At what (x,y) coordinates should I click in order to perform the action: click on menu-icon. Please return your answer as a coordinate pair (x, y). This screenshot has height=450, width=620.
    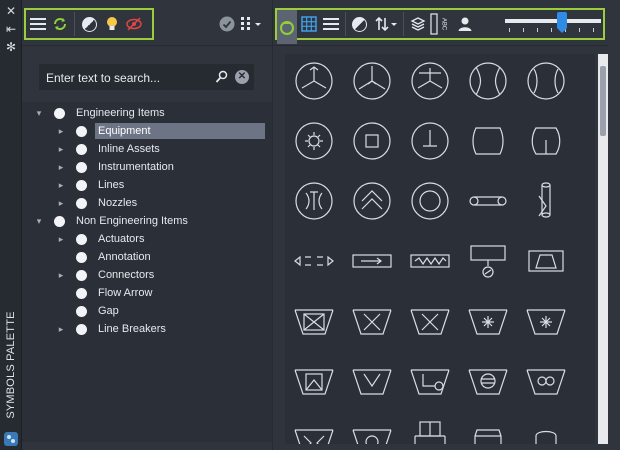
    Looking at the image, I should click on (38, 24).